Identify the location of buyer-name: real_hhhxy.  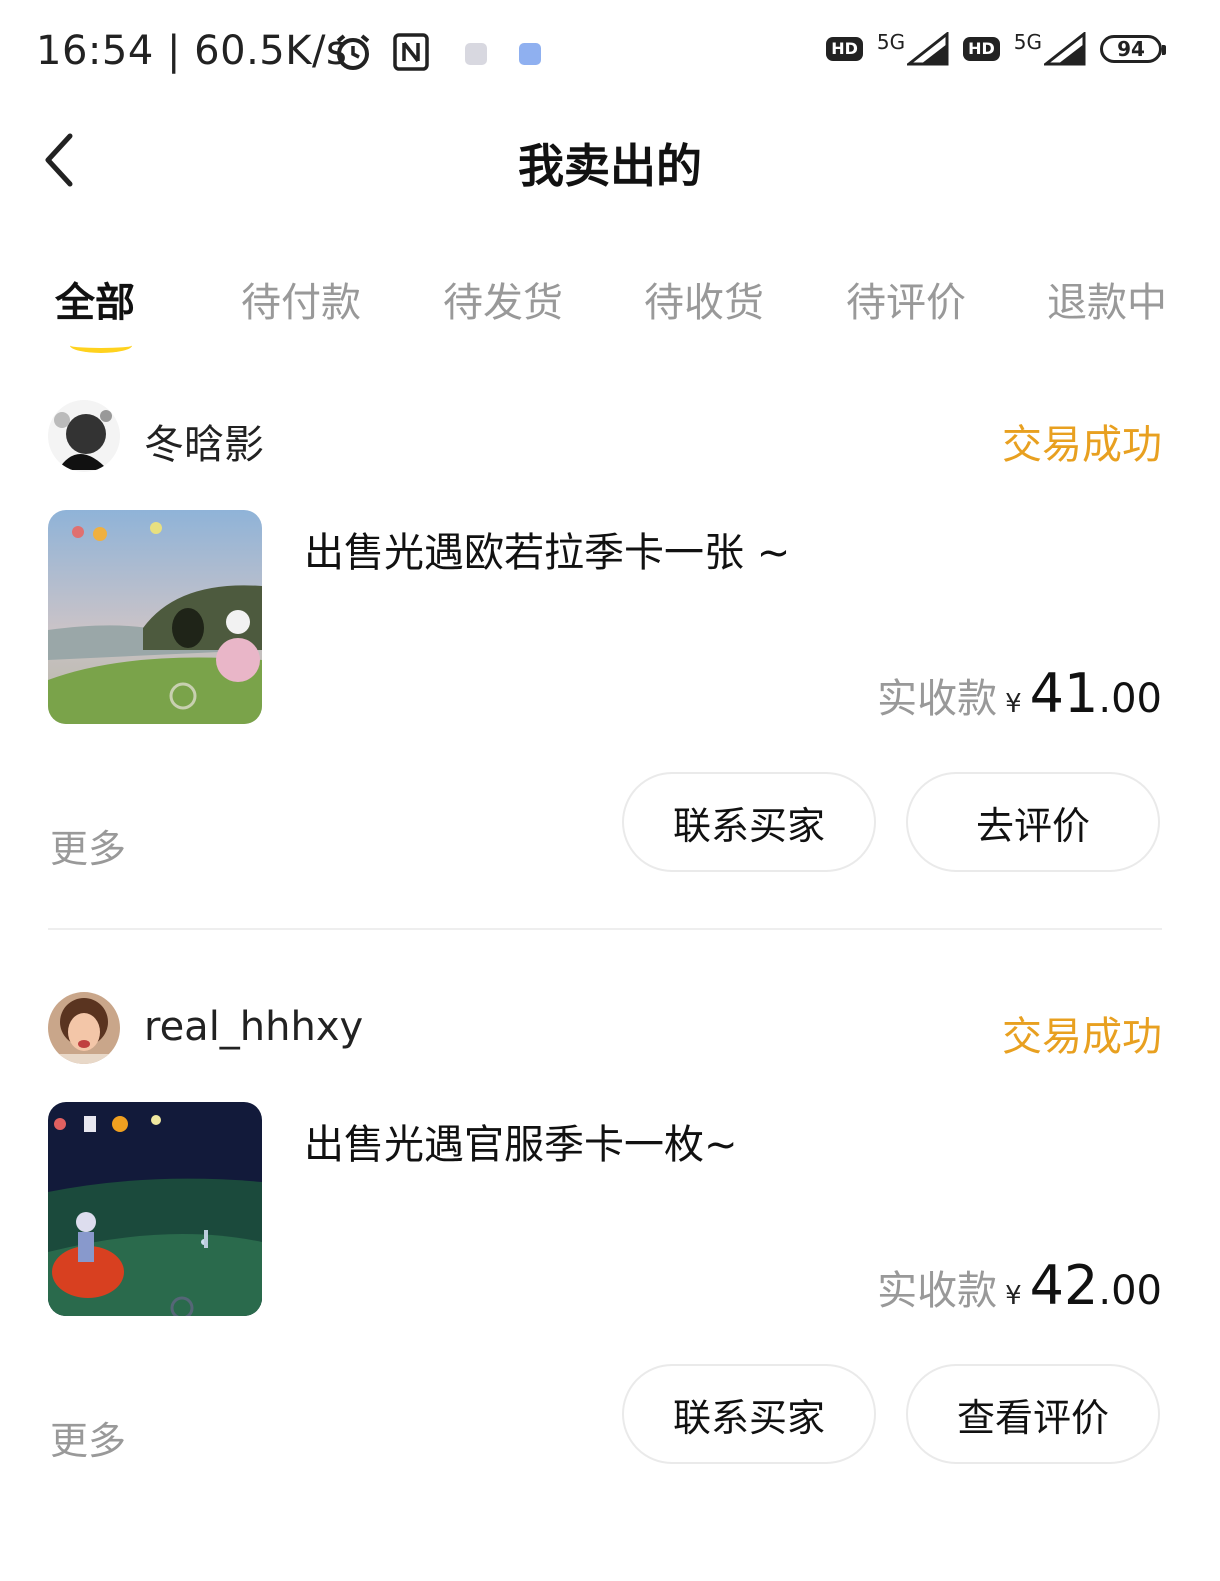
(253, 1027).